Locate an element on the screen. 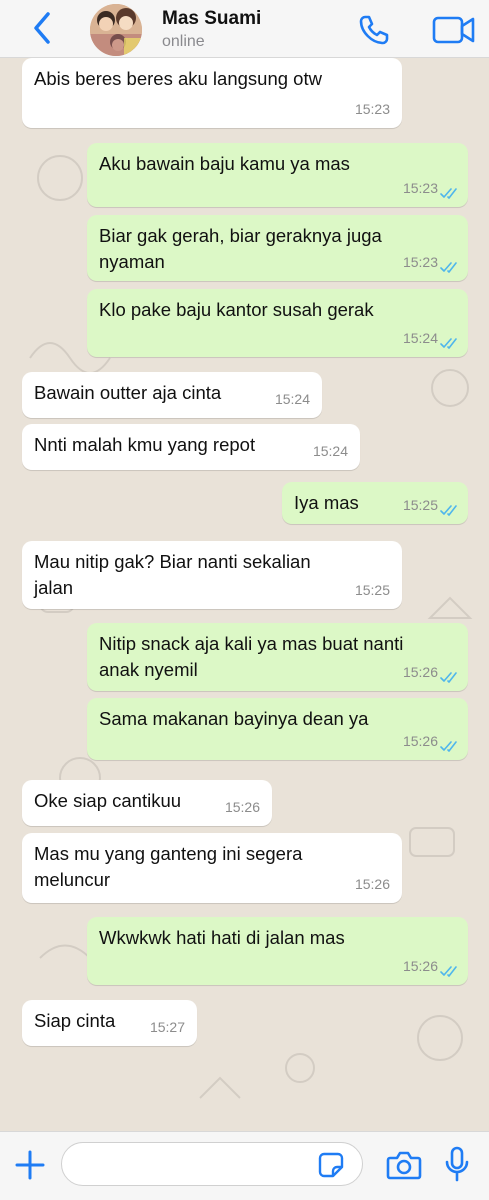  incoming-message: Abis beres beres aku langsung otw 15:23 is located at coordinates (212, 93).